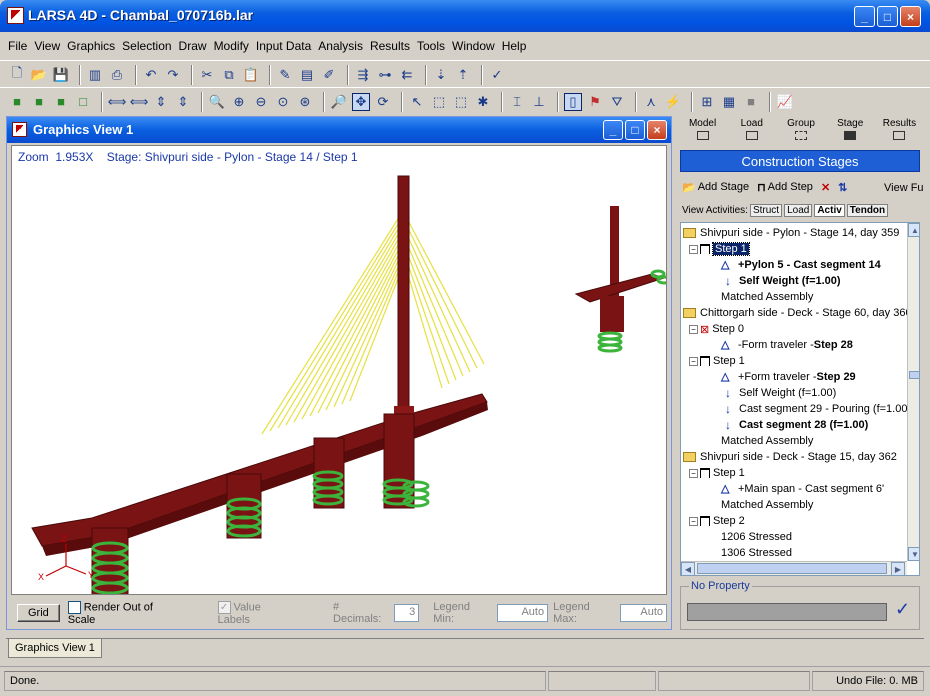 This screenshot has width=930, height=696. Describe the element at coordinates (407, 75) in the screenshot. I see `outdent-icon: ⇇` at that location.